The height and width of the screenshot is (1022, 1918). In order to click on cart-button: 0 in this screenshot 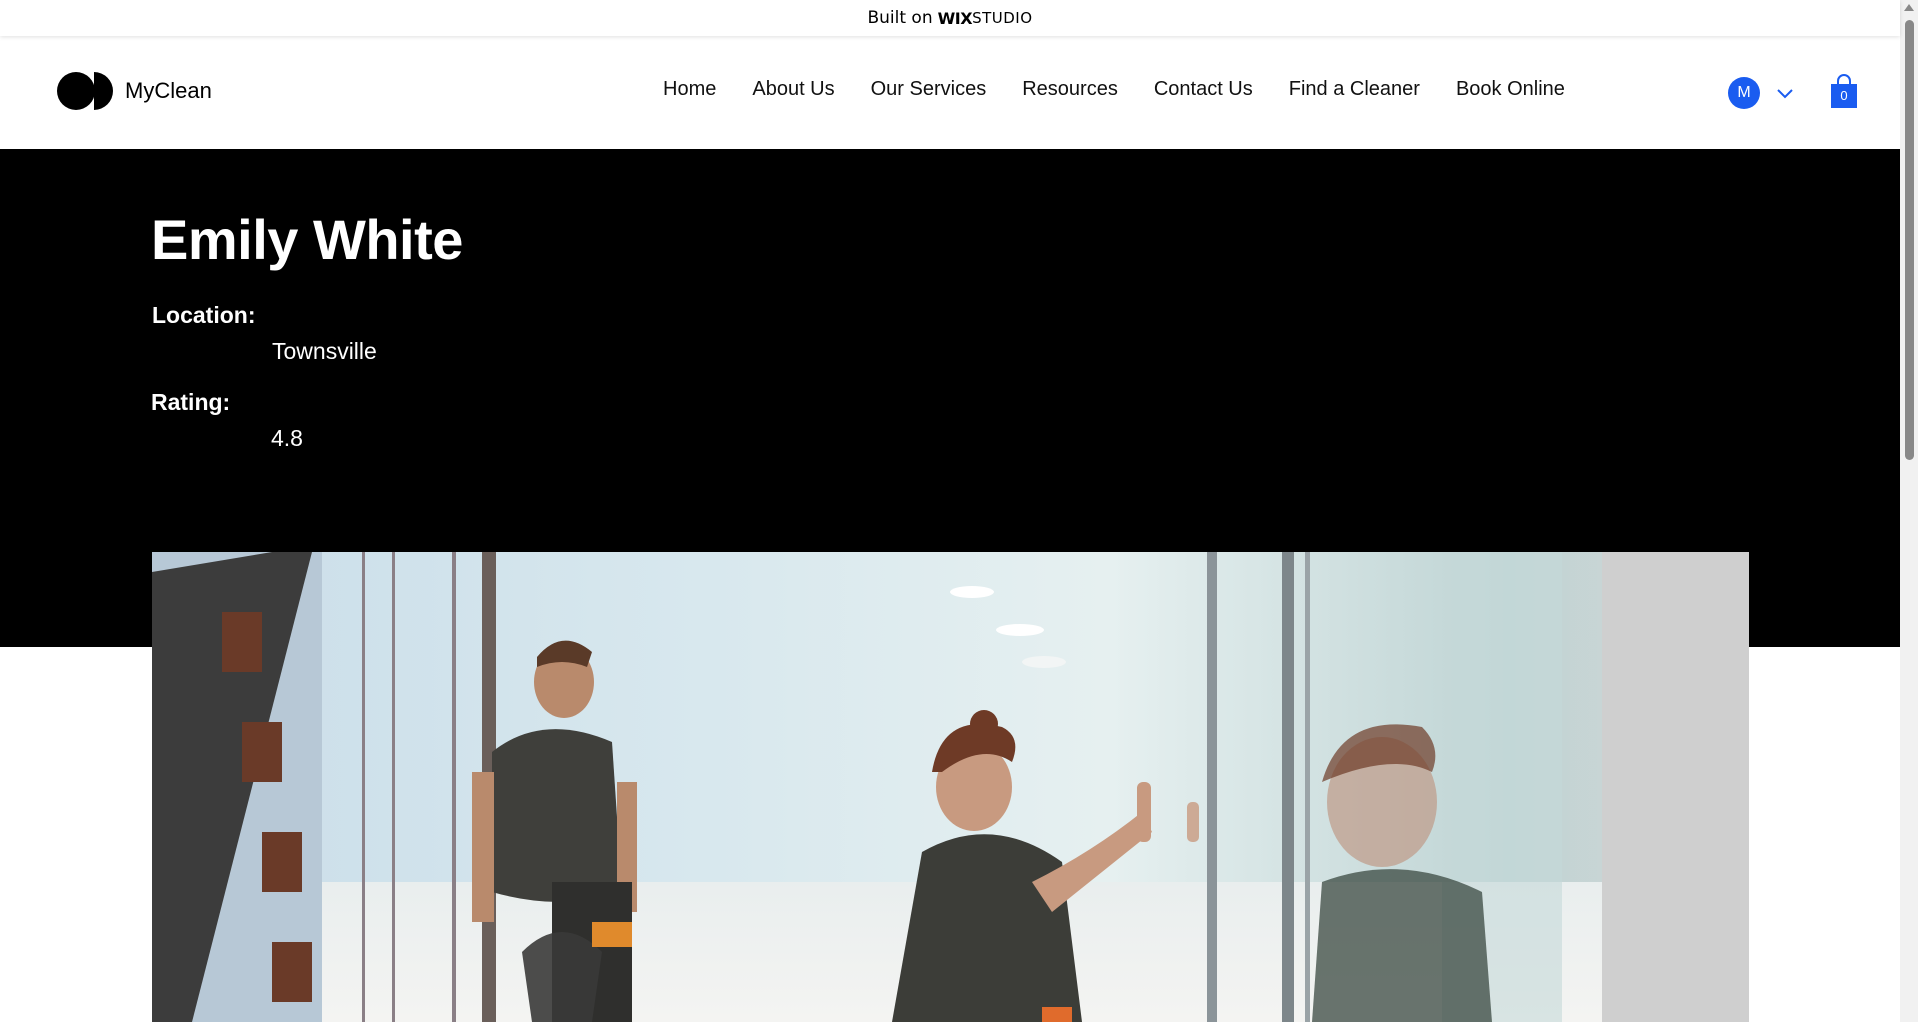, I will do `click(1844, 91)`.